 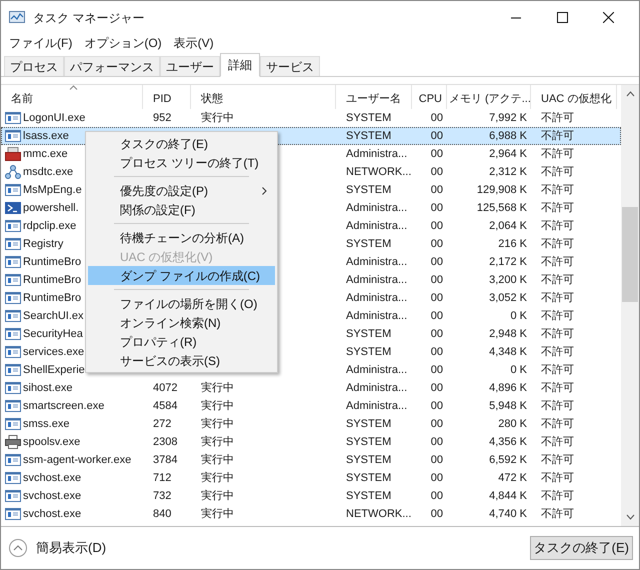 I want to click on process-name: RuntimeBro, so click(x=52, y=262).